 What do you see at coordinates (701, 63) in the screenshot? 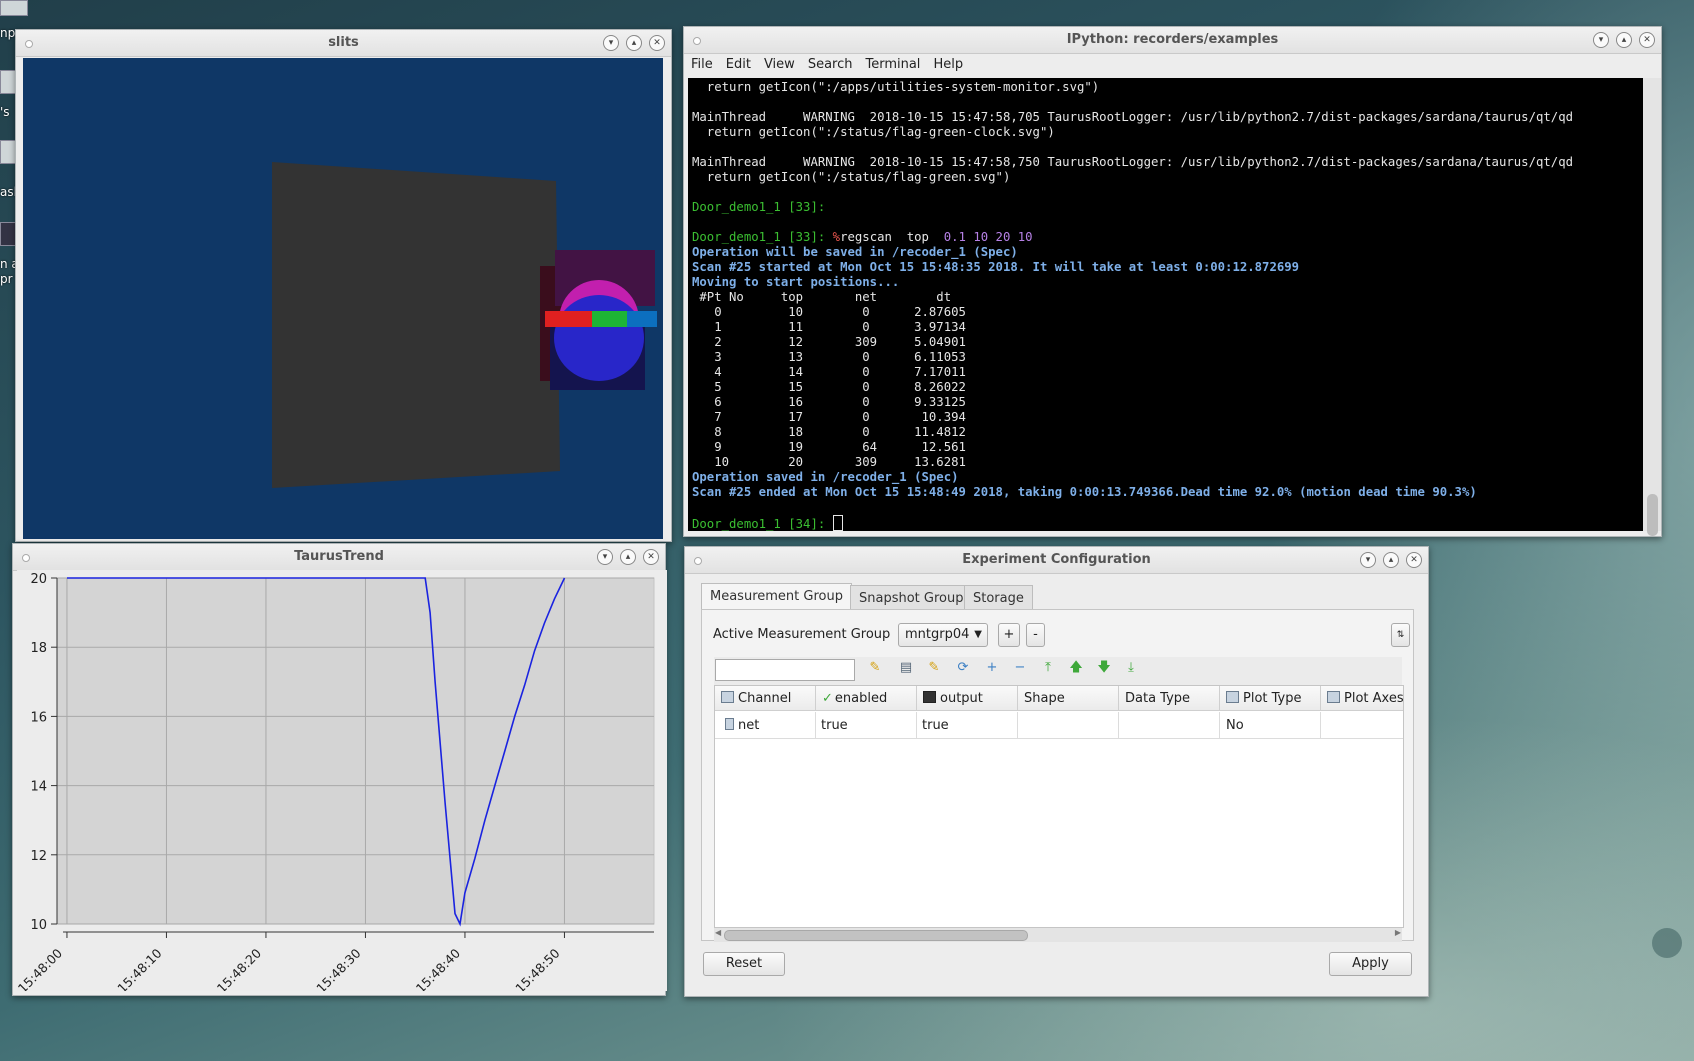
I see `menu-file: File` at bounding box center [701, 63].